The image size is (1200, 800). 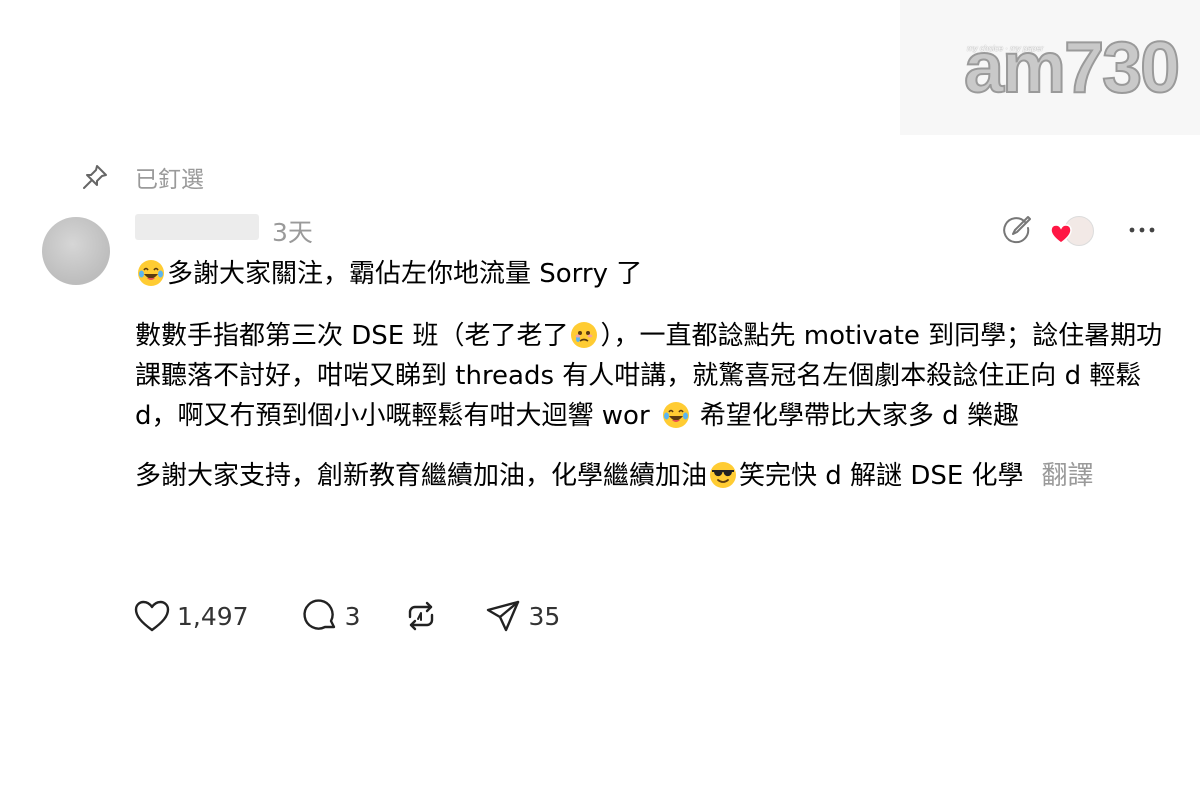 What do you see at coordinates (352, 616) in the screenshot?
I see `comment-count: 3` at bounding box center [352, 616].